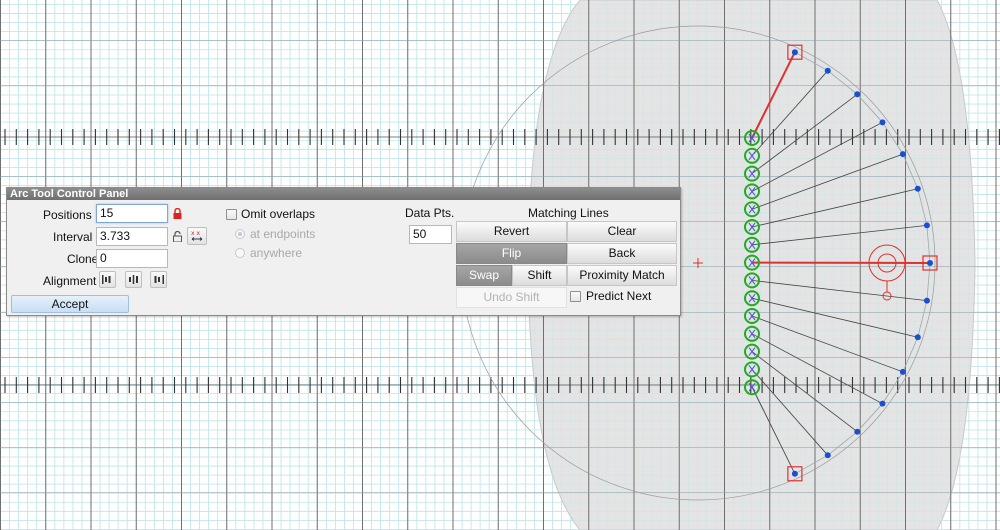  I want to click on anywhere-radio, so click(240, 253).